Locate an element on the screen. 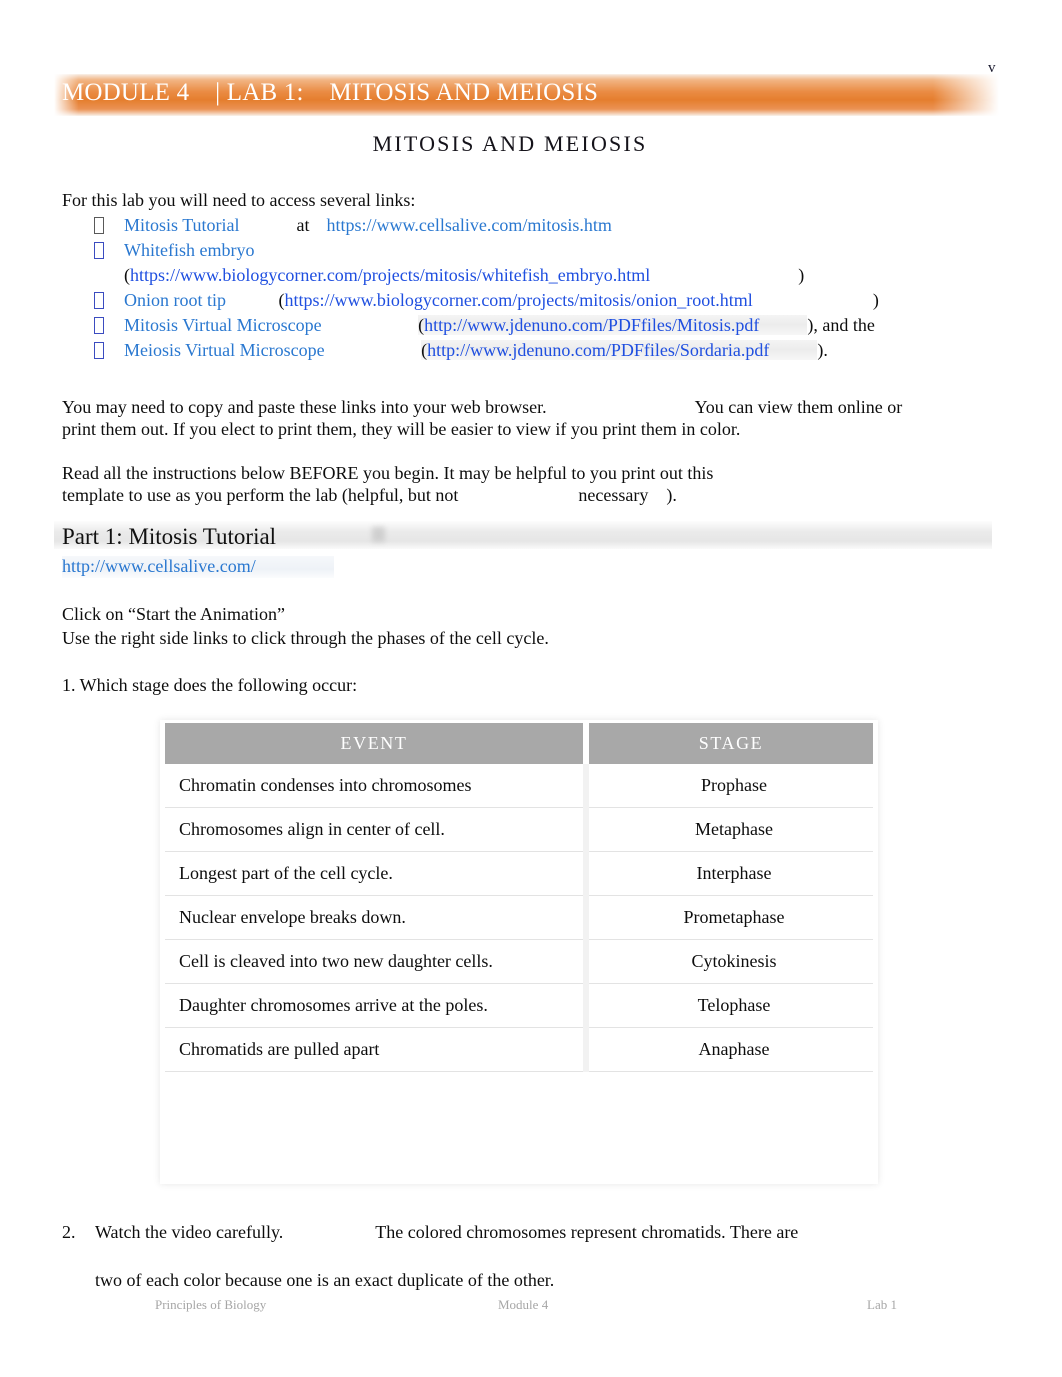  page-title: MITOSIS AND MEIOSIS is located at coordinates (510, 143).